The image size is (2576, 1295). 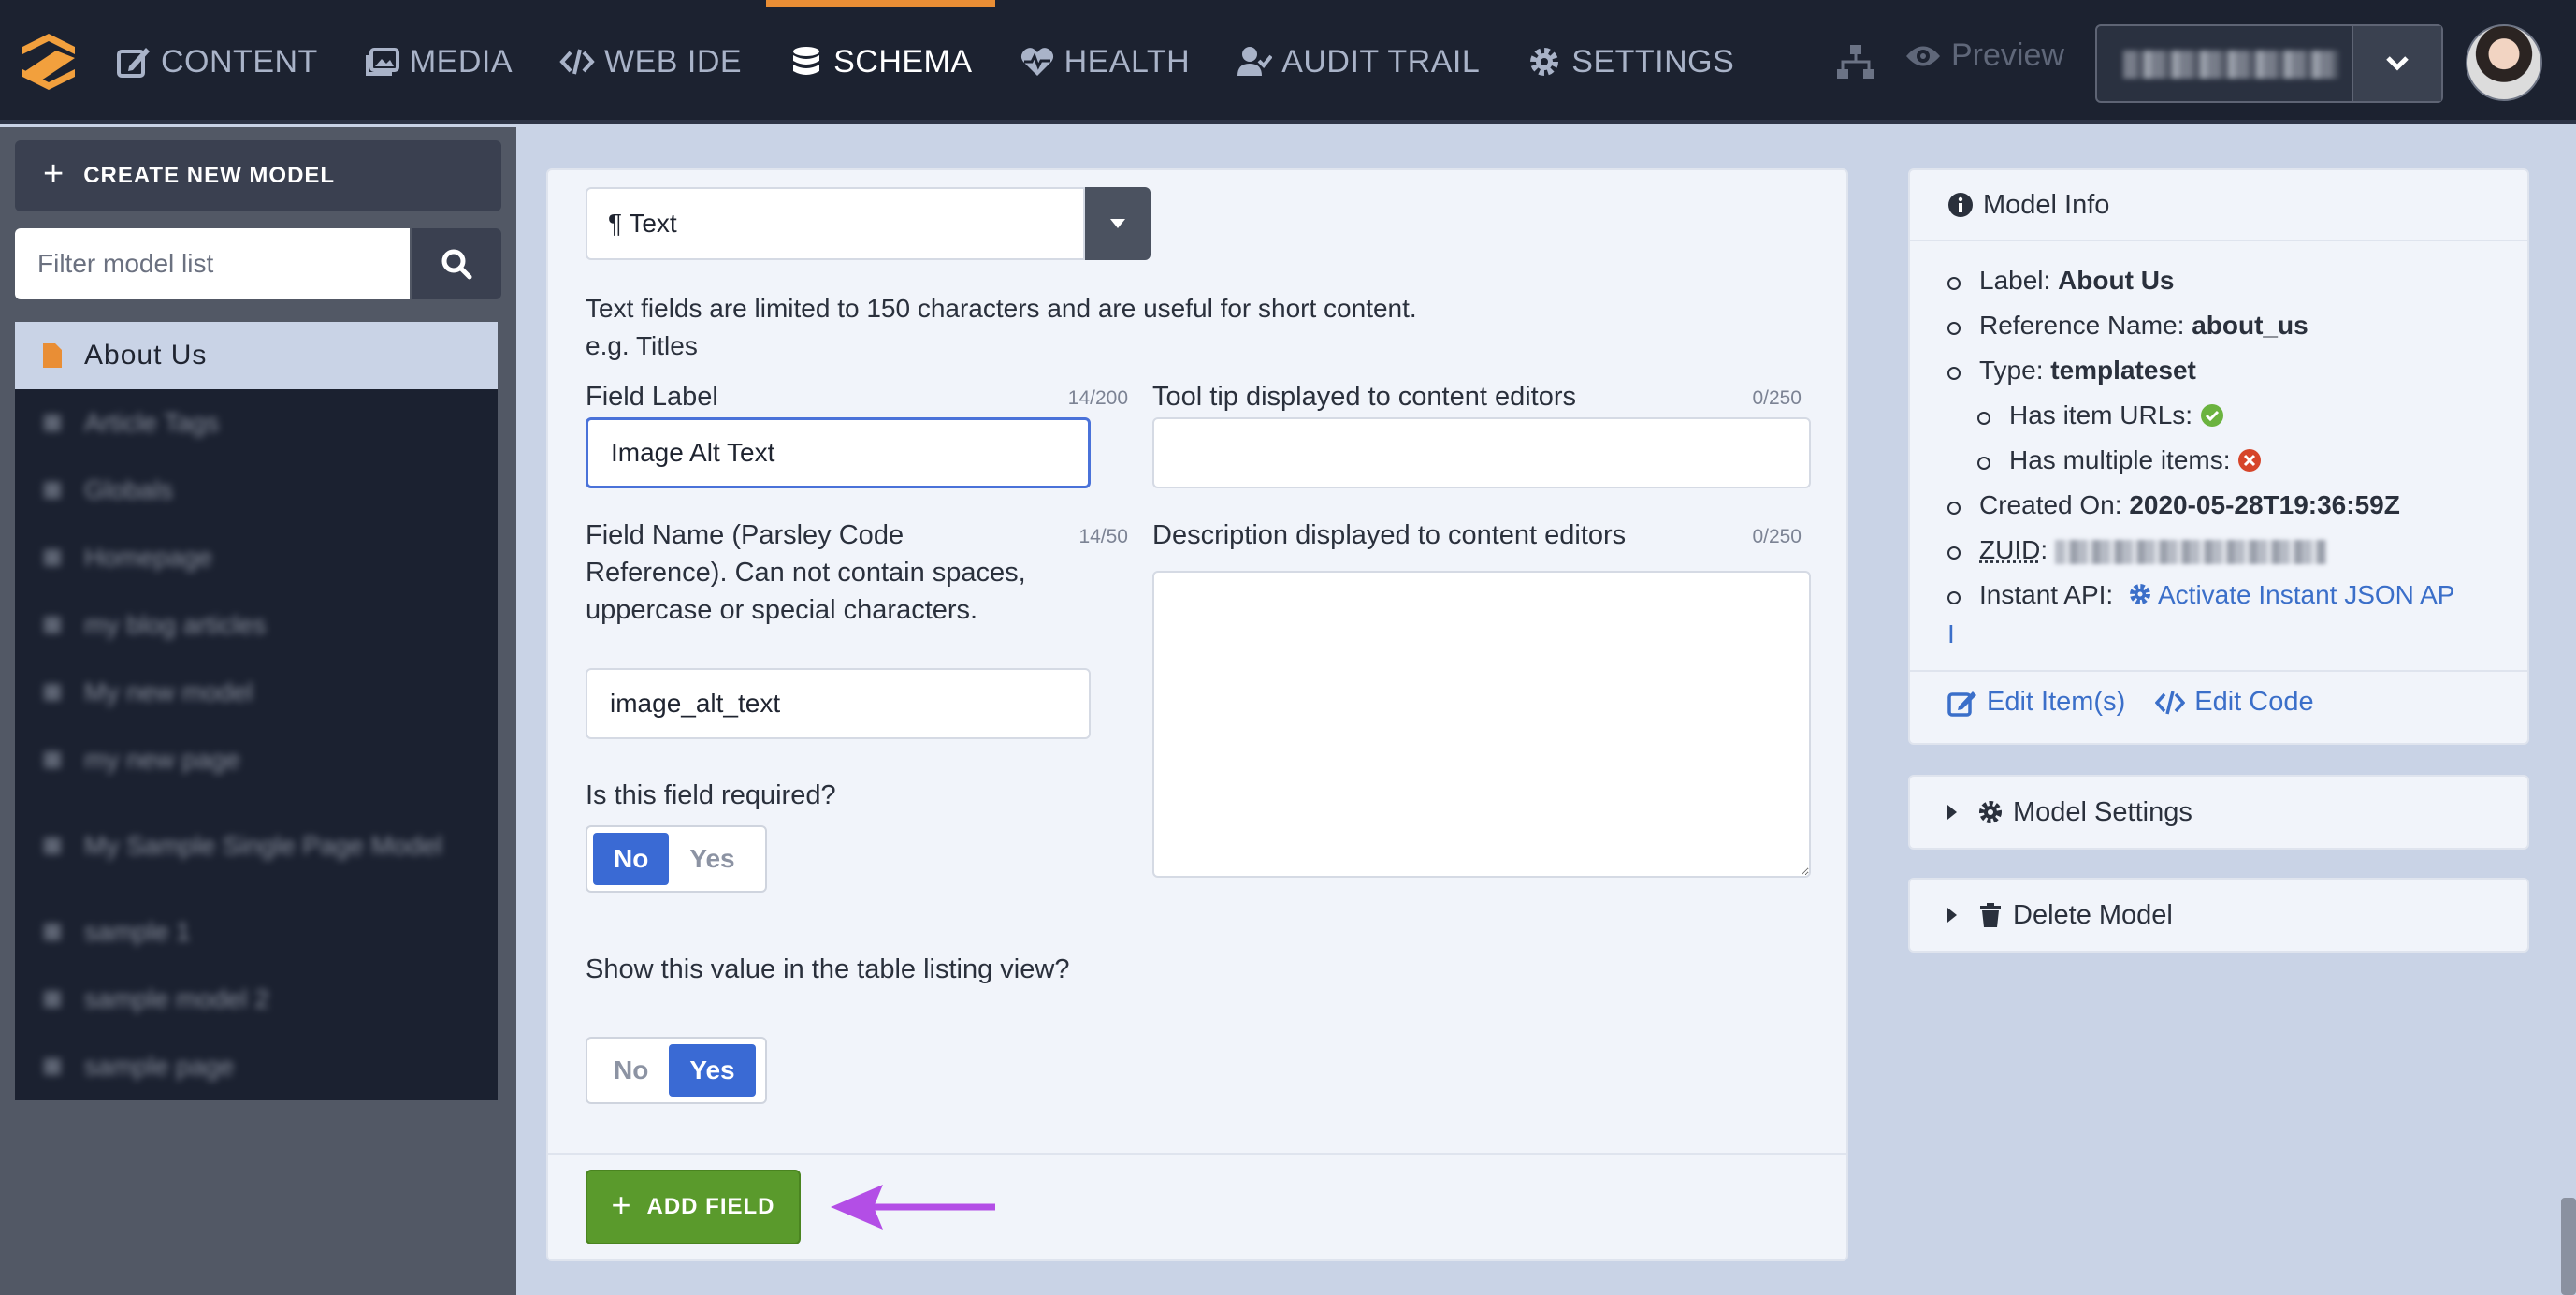 I want to click on required-yes-option: Yes, so click(x=712, y=859).